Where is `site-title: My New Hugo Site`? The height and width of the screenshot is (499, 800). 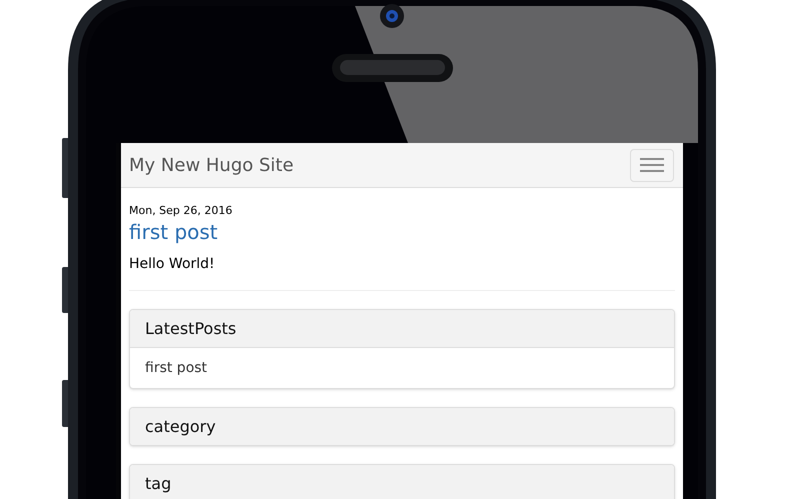 site-title: My New Hugo Site is located at coordinates (211, 165).